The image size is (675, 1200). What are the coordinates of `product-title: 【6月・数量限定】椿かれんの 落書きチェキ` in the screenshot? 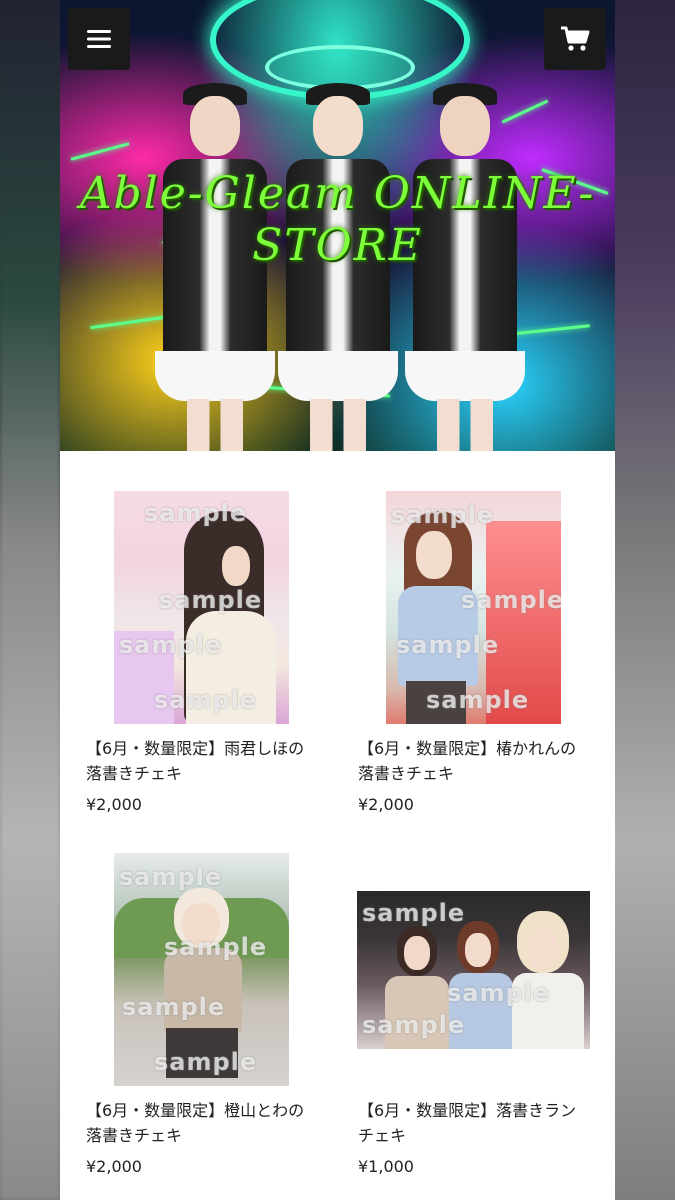 It's located at (478, 761).